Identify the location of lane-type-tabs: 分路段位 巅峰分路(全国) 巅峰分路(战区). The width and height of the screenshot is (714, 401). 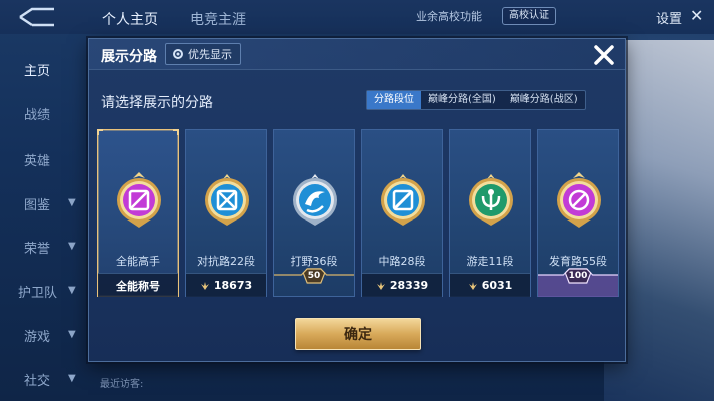
(476, 100).